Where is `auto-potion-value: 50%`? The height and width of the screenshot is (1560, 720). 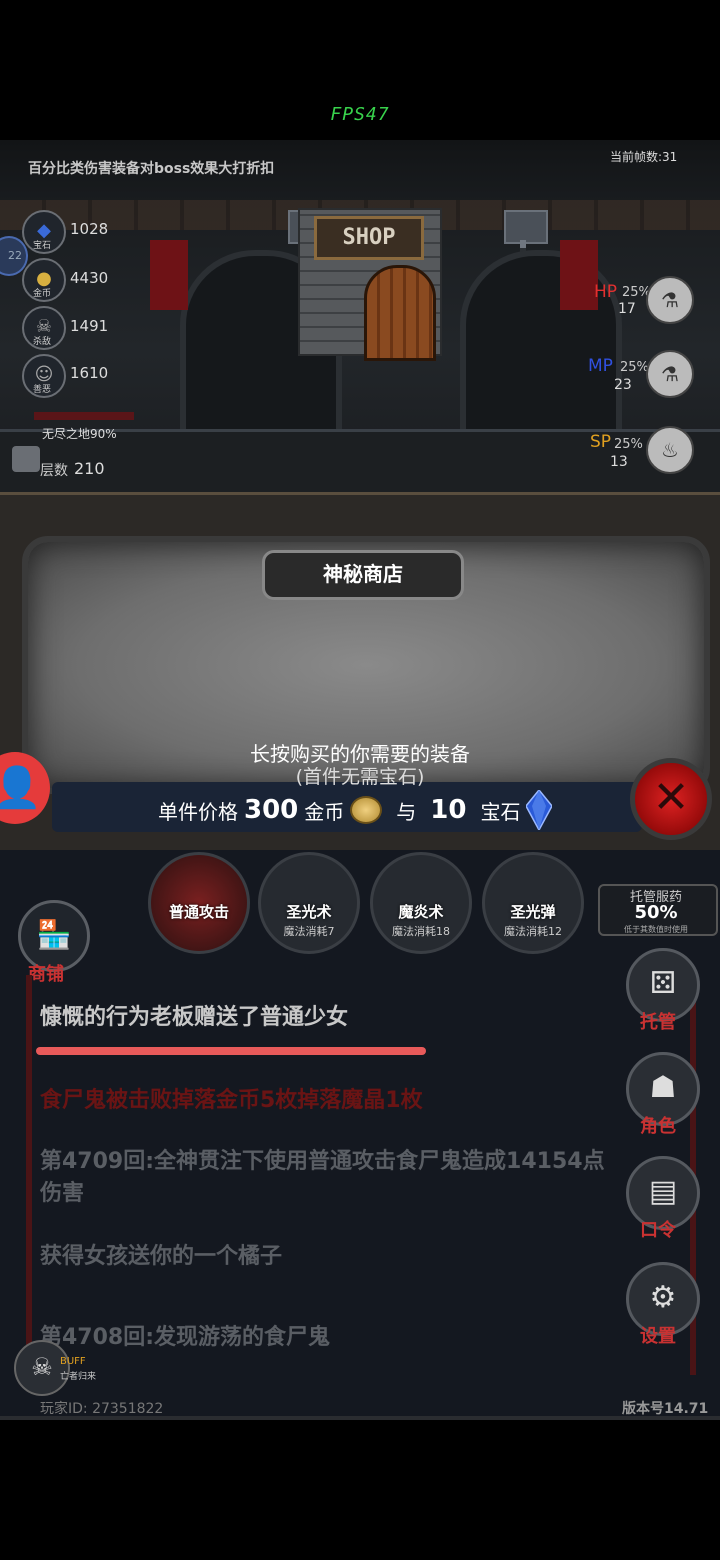
auto-potion-value: 50% is located at coordinates (656, 912).